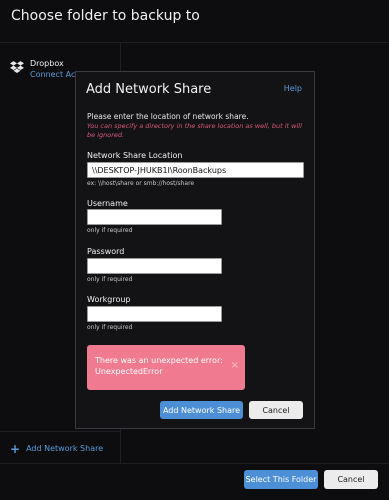  I want to click on location-input, so click(195, 170).